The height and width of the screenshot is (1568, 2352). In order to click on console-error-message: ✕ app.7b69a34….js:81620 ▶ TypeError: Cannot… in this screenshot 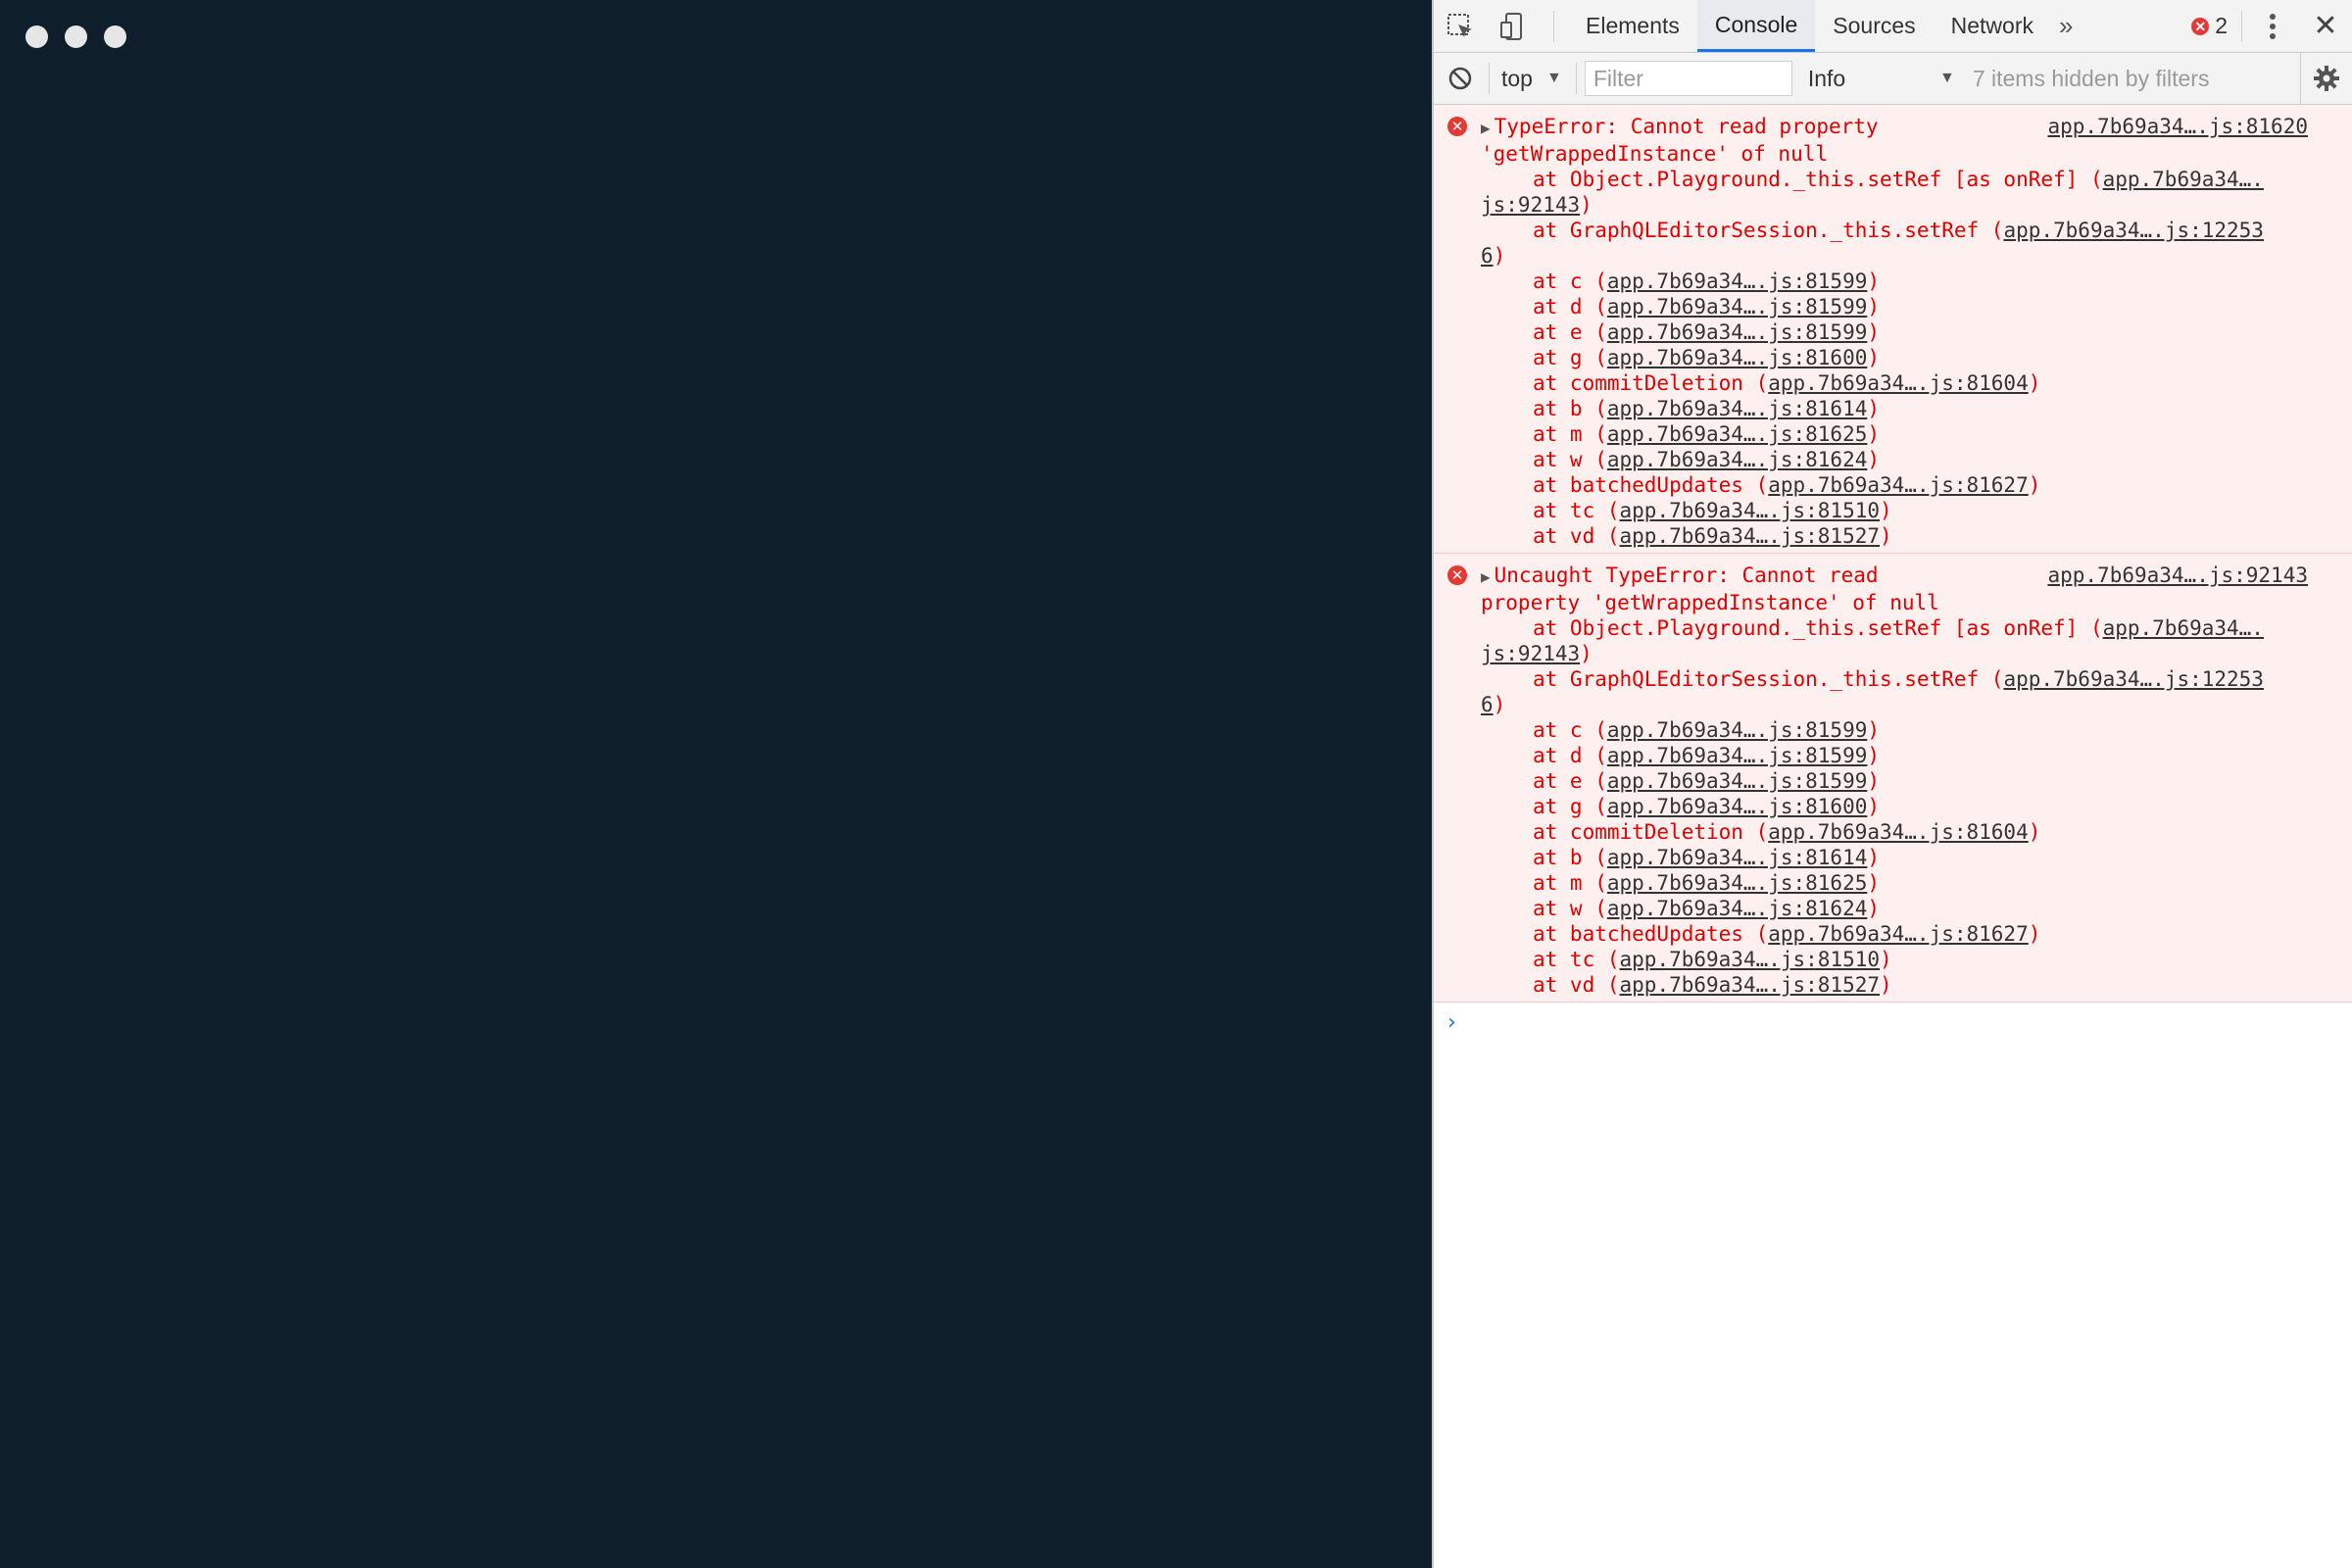, I will do `click(1893, 329)`.